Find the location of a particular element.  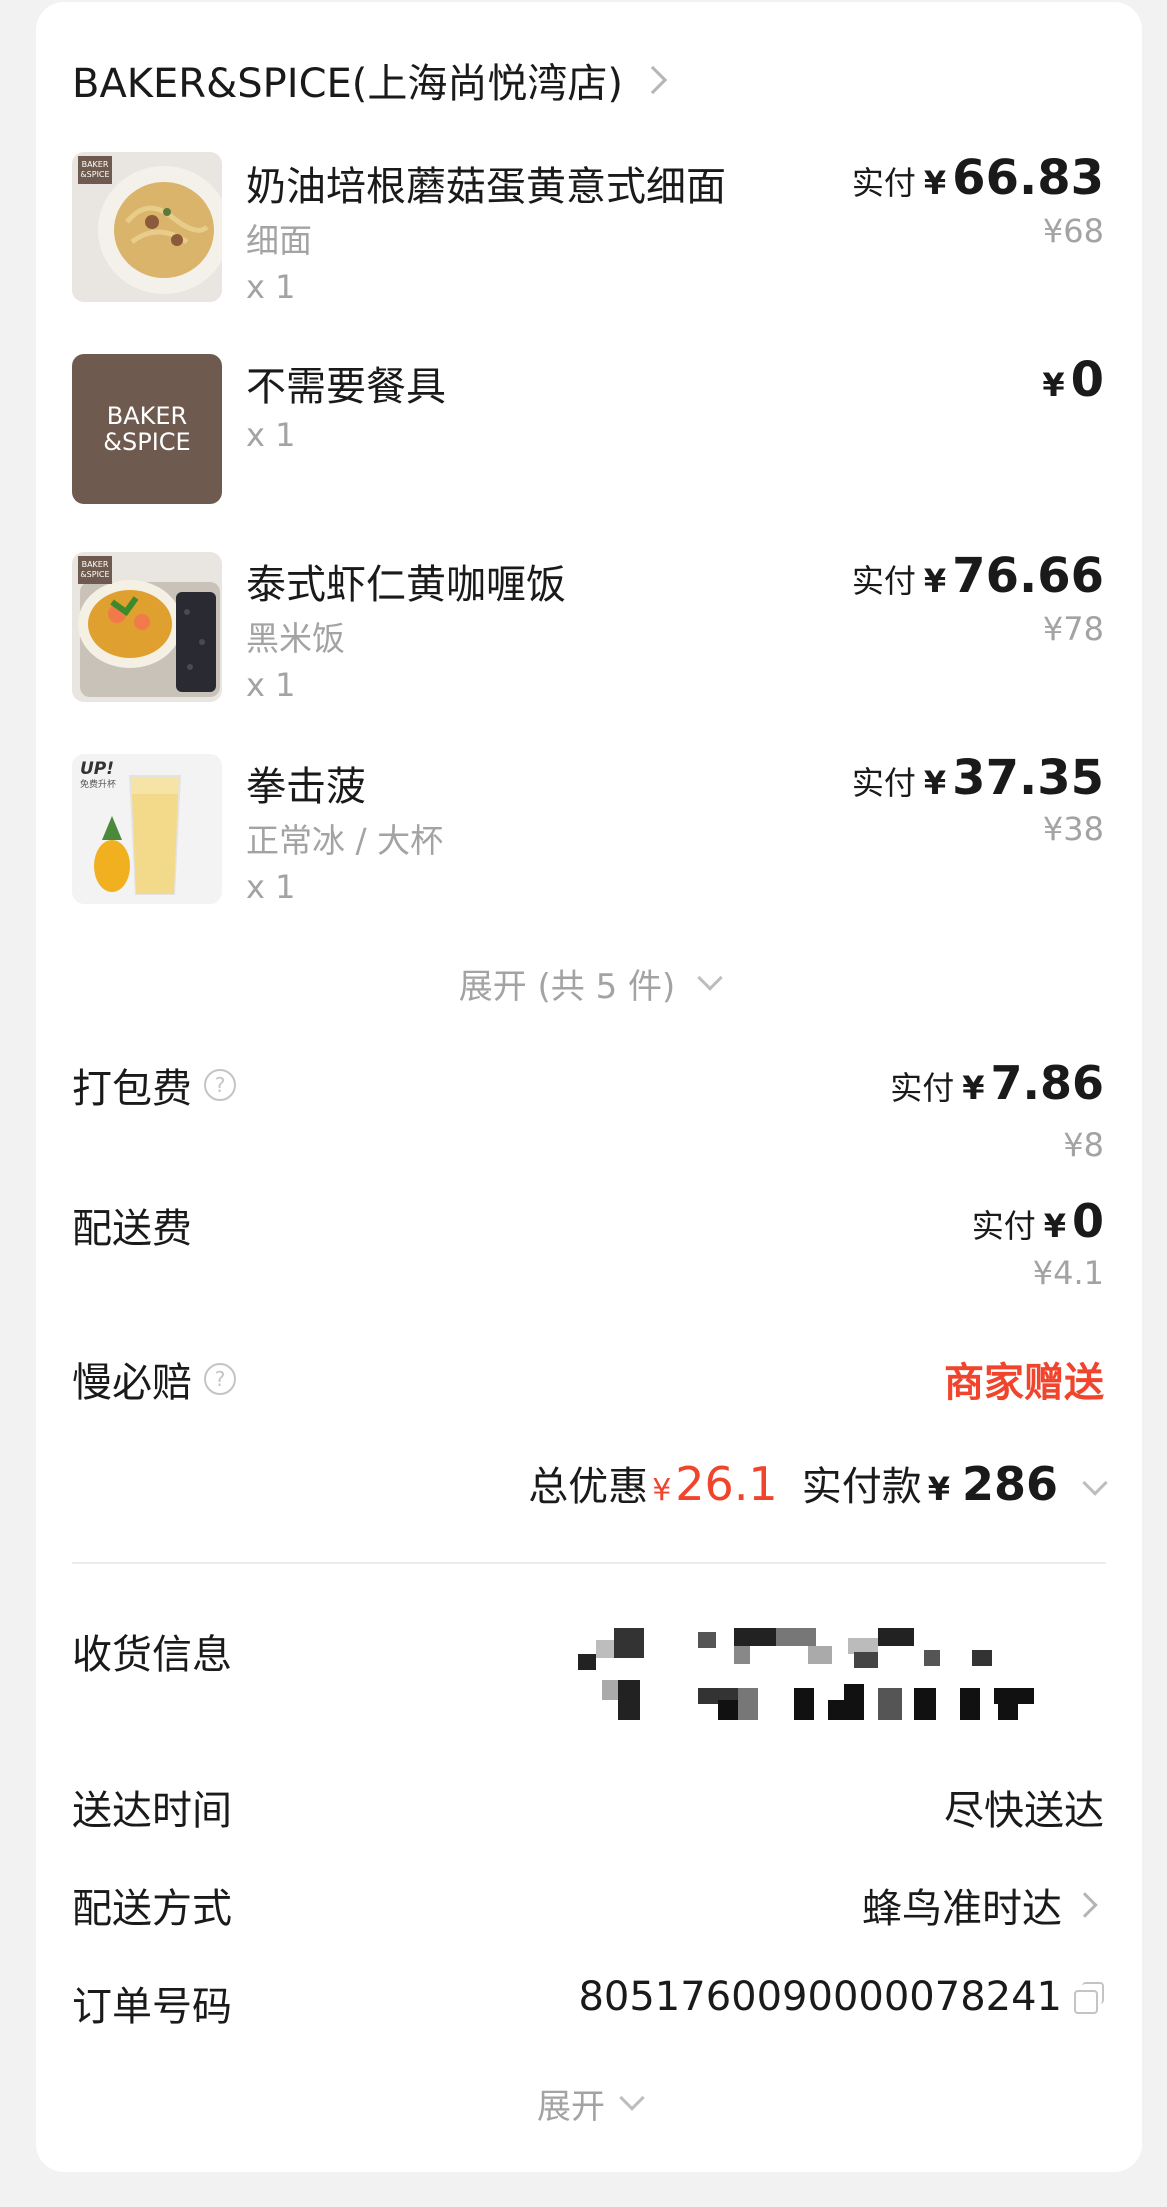

item-name: 泰式虾仁黄咖喱饭 is located at coordinates (406, 585).